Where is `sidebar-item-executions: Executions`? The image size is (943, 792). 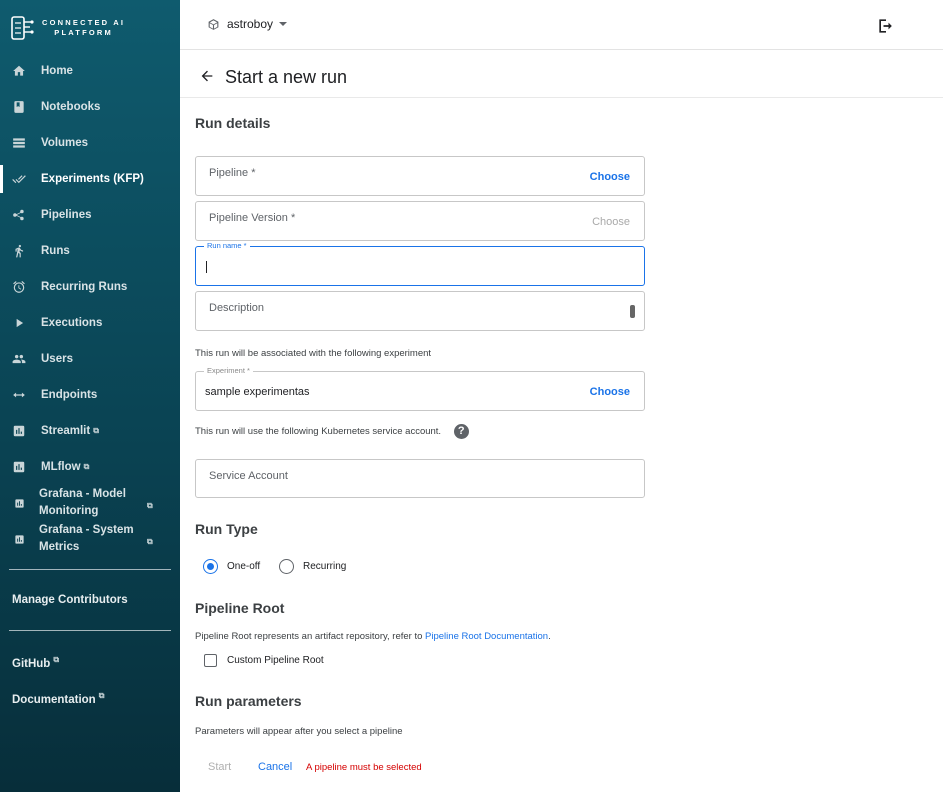
sidebar-item-executions: Executions is located at coordinates (90, 323).